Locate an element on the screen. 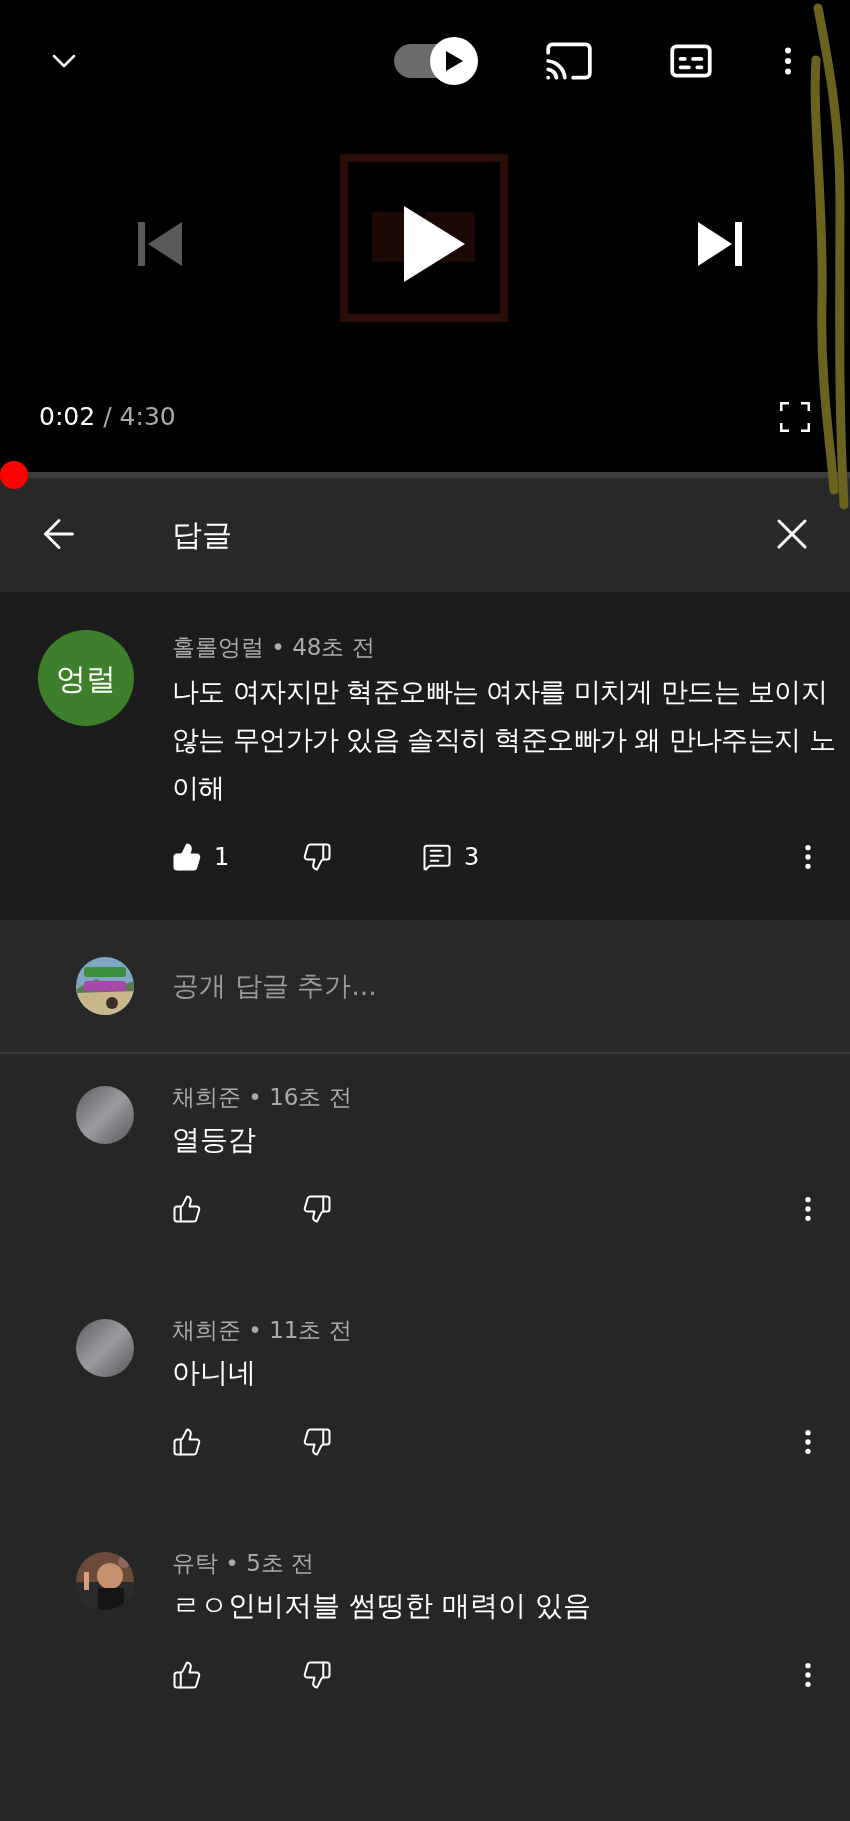 This screenshot has width=850, height=1821. previous-icon is located at coordinates (160, 244).